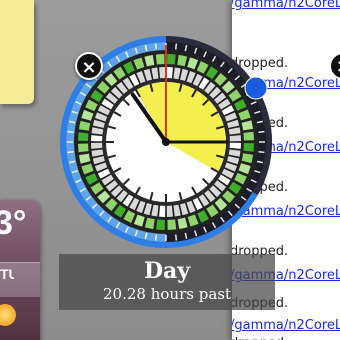 The height and width of the screenshot is (340, 340). I want to click on clock-caption: Day 20.28 hours past, so click(167, 282).